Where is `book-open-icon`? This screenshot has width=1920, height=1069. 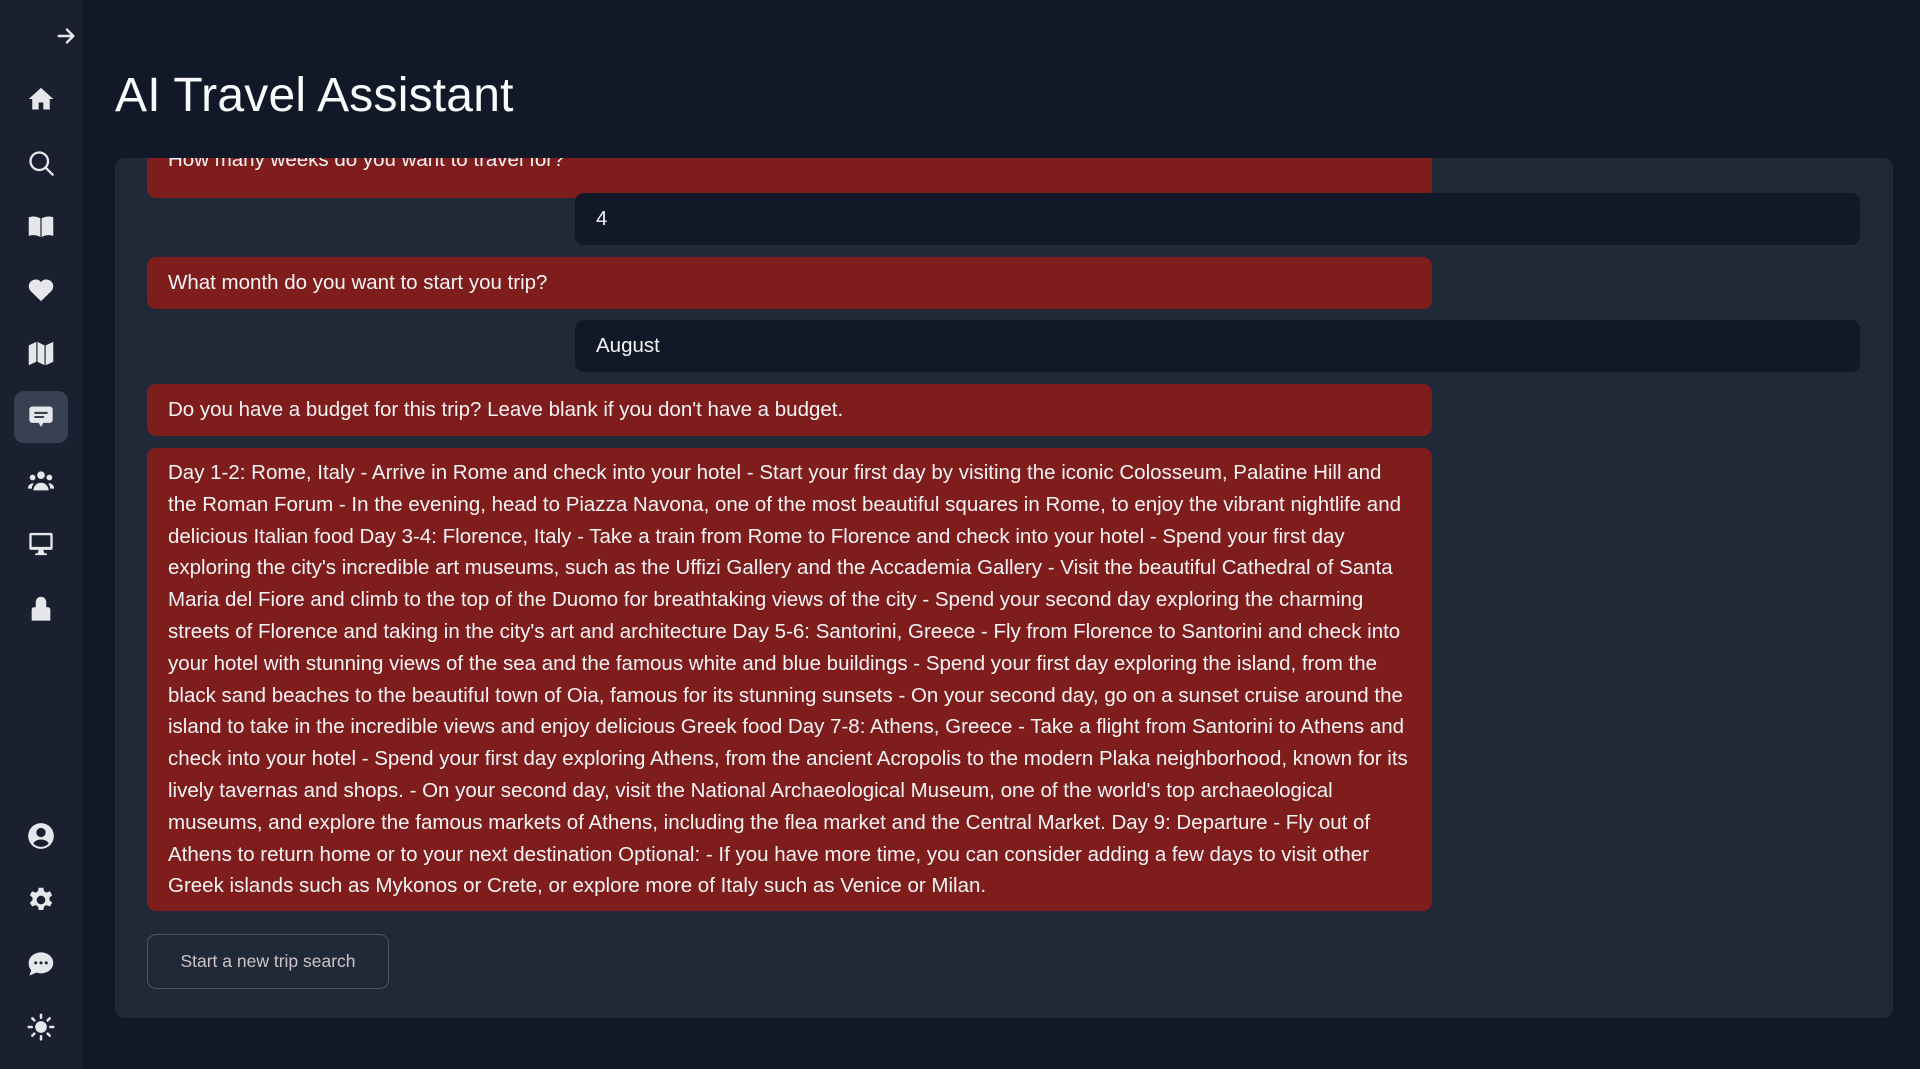 book-open-icon is located at coordinates (41, 227).